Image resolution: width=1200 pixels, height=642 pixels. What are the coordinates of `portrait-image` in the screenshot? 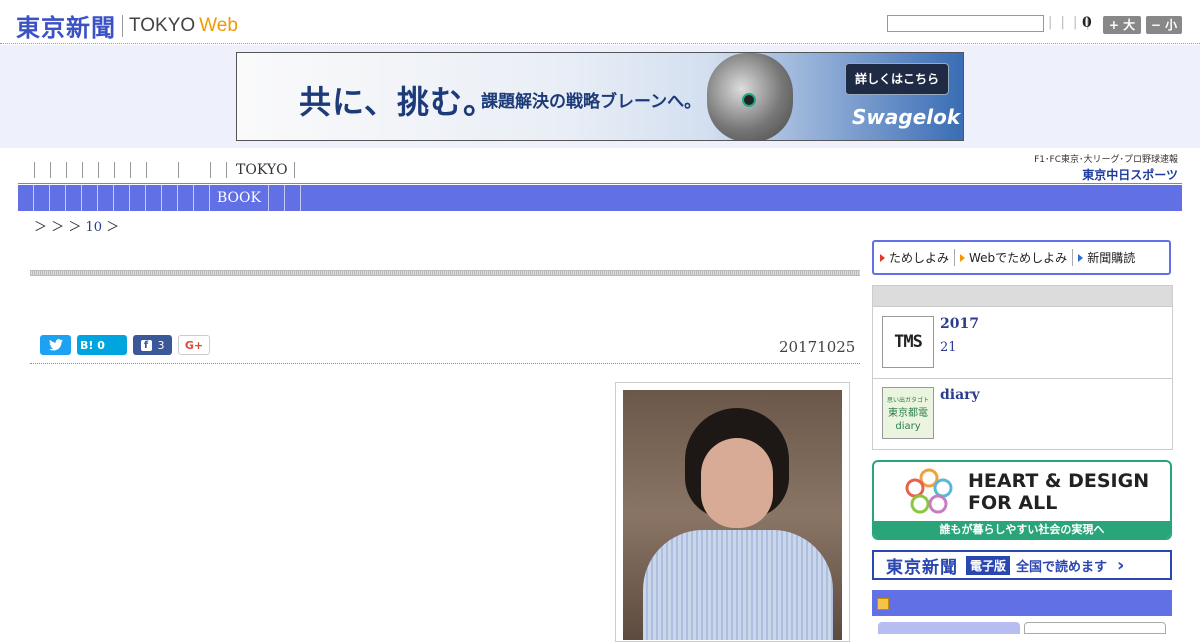 It's located at (732, 515).